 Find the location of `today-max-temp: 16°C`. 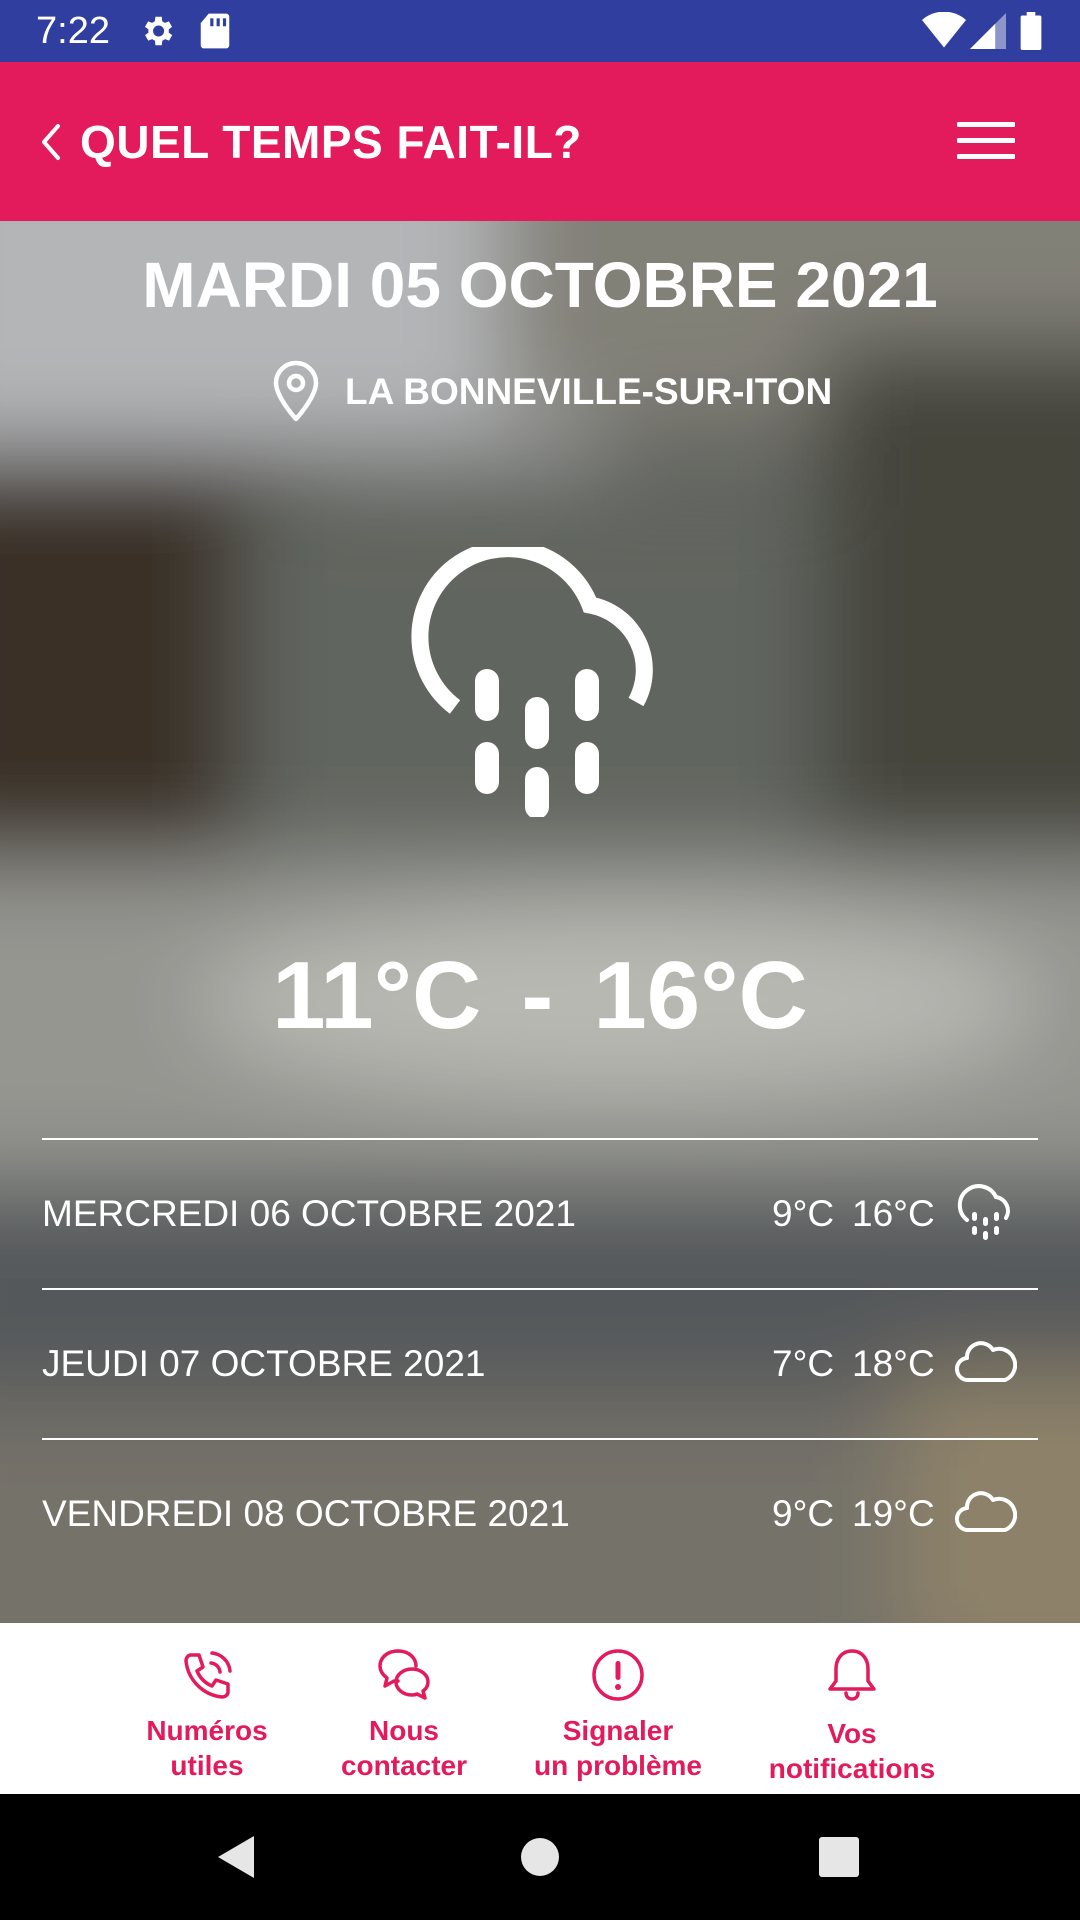

today-max-temp: 16°C is located at coordinates (700, 995).